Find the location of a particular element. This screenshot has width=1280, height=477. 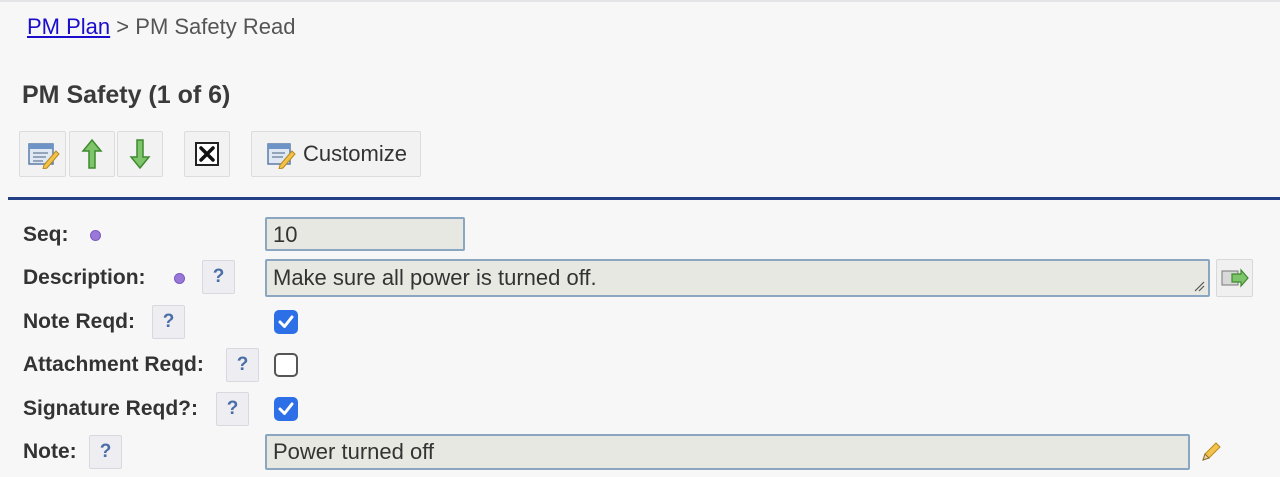

description-field: Make sure all power is turned off. is located at coordinates (737, 278).